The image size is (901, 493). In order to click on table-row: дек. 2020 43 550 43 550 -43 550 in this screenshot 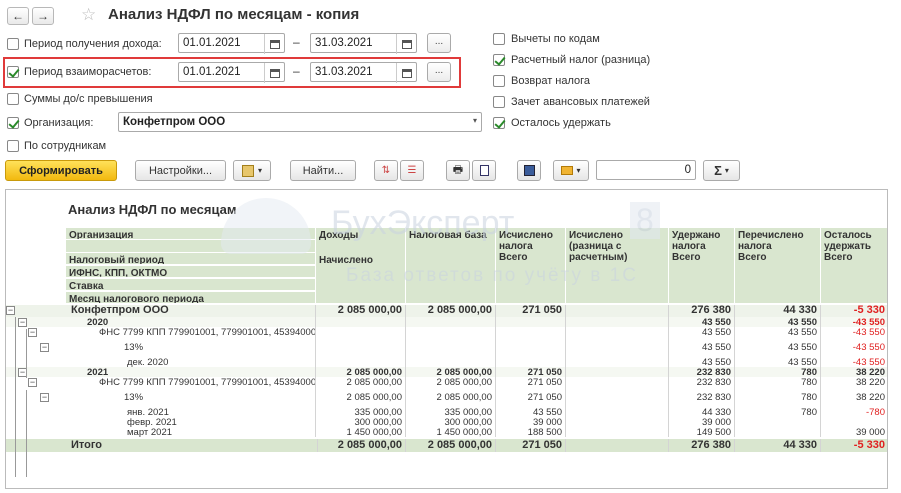, I will do `click(446, 362)`.